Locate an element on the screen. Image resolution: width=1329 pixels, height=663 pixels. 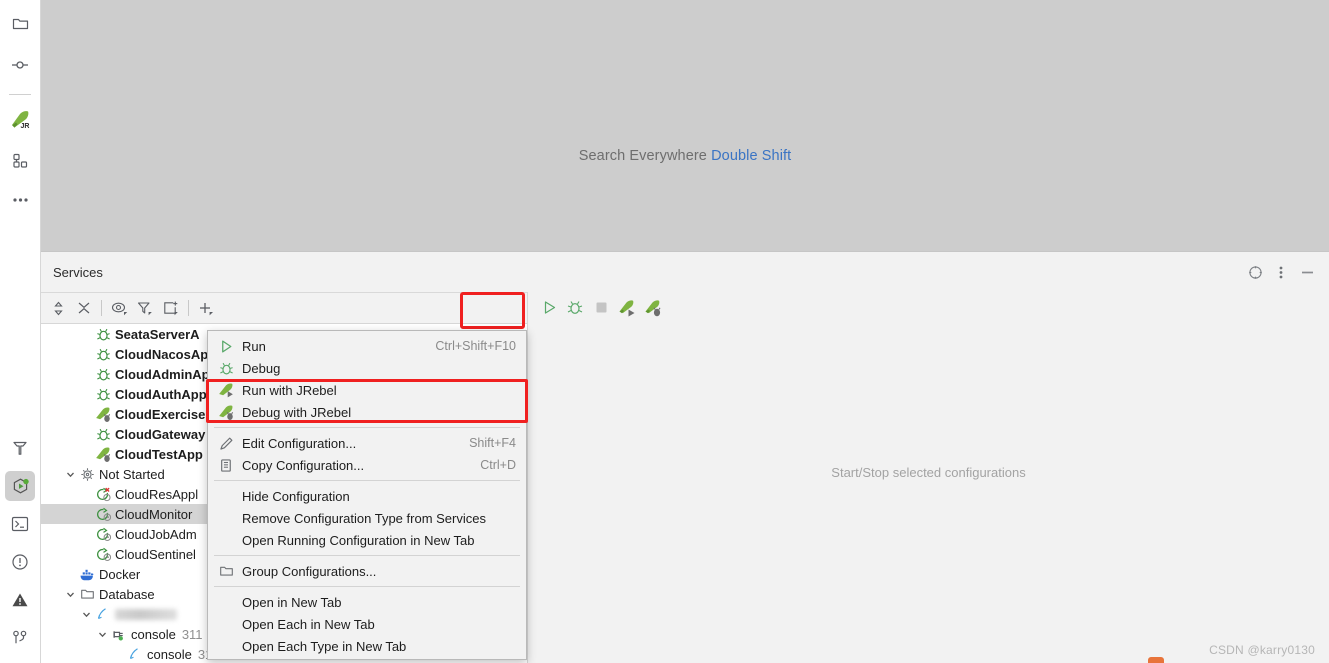
menu-item-debug-with-jrebel: Debug with JRebel is located at coordinates (367, 412).